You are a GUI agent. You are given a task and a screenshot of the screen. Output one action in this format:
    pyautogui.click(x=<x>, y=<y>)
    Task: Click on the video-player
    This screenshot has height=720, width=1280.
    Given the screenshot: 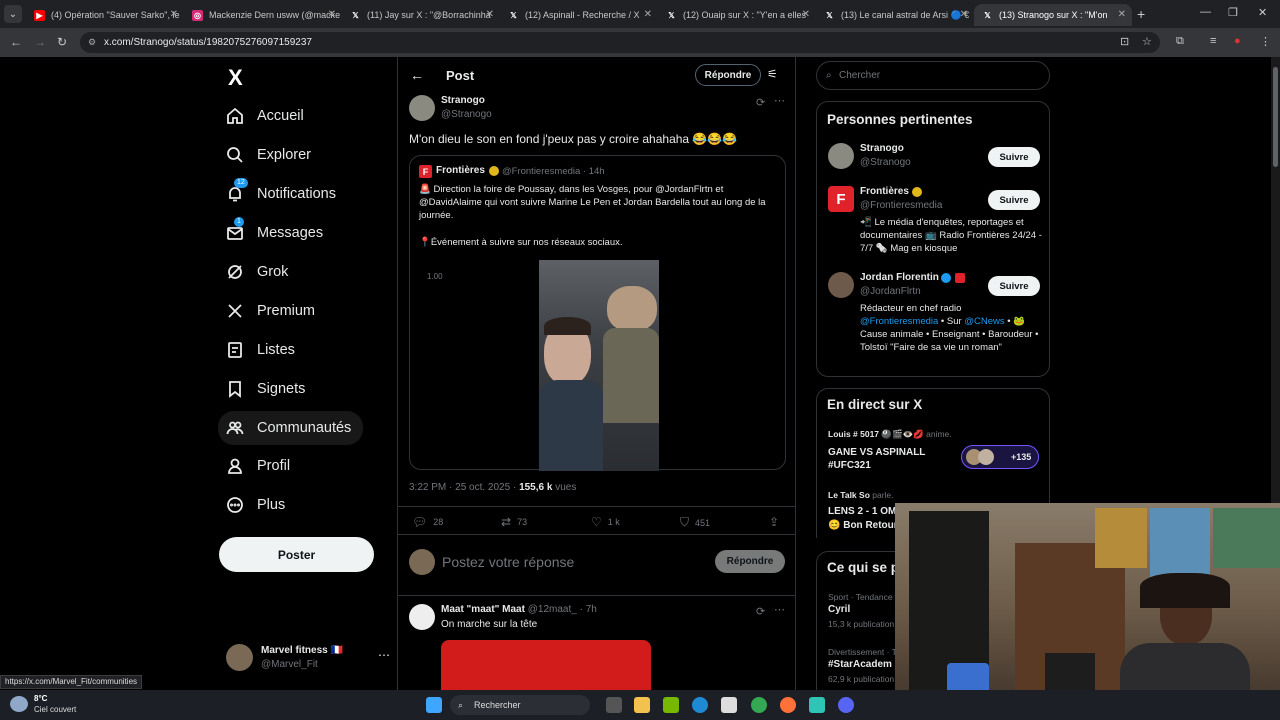 What is the action you would take?
    pyautogui.click(x=599, y=365)
    